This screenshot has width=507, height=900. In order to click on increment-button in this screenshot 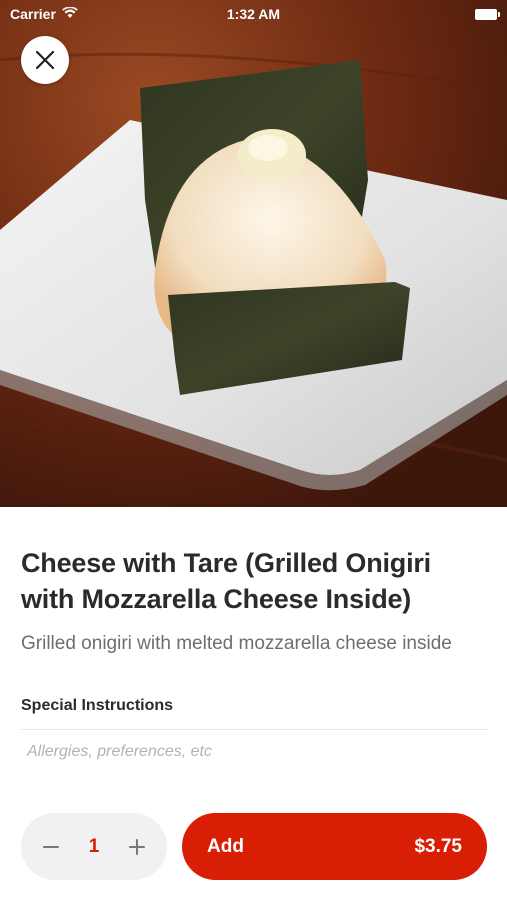, I will do `click(137, 847)`.